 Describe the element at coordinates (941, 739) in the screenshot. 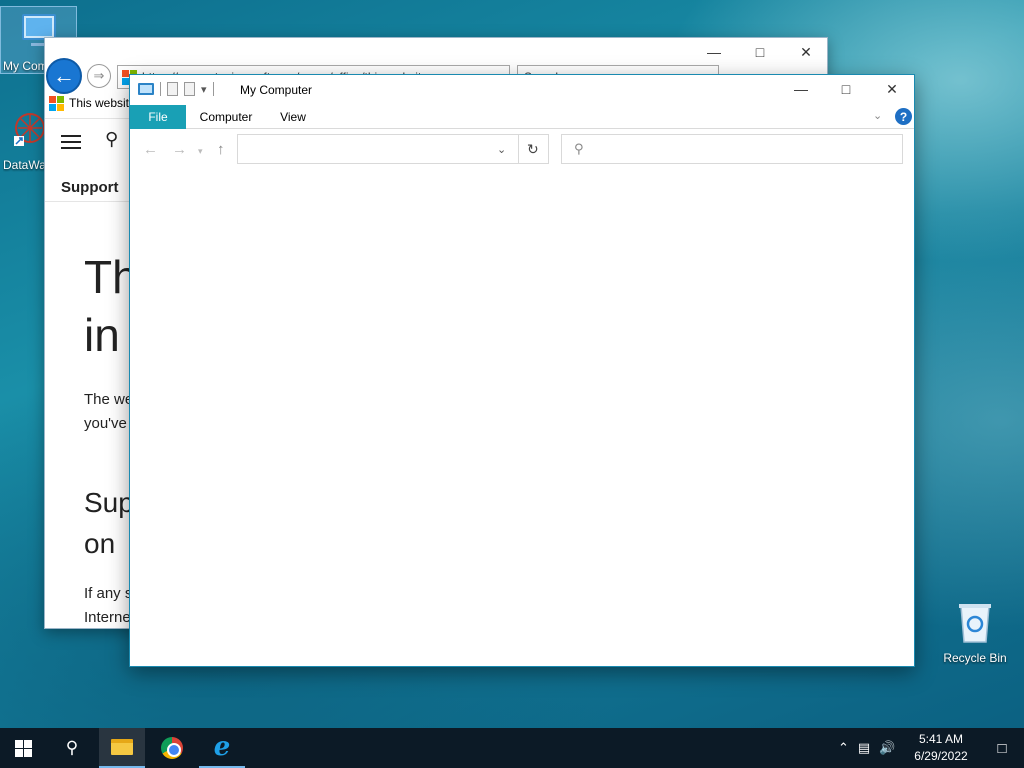

I see `clock-time: 5:41 AM` at that location.